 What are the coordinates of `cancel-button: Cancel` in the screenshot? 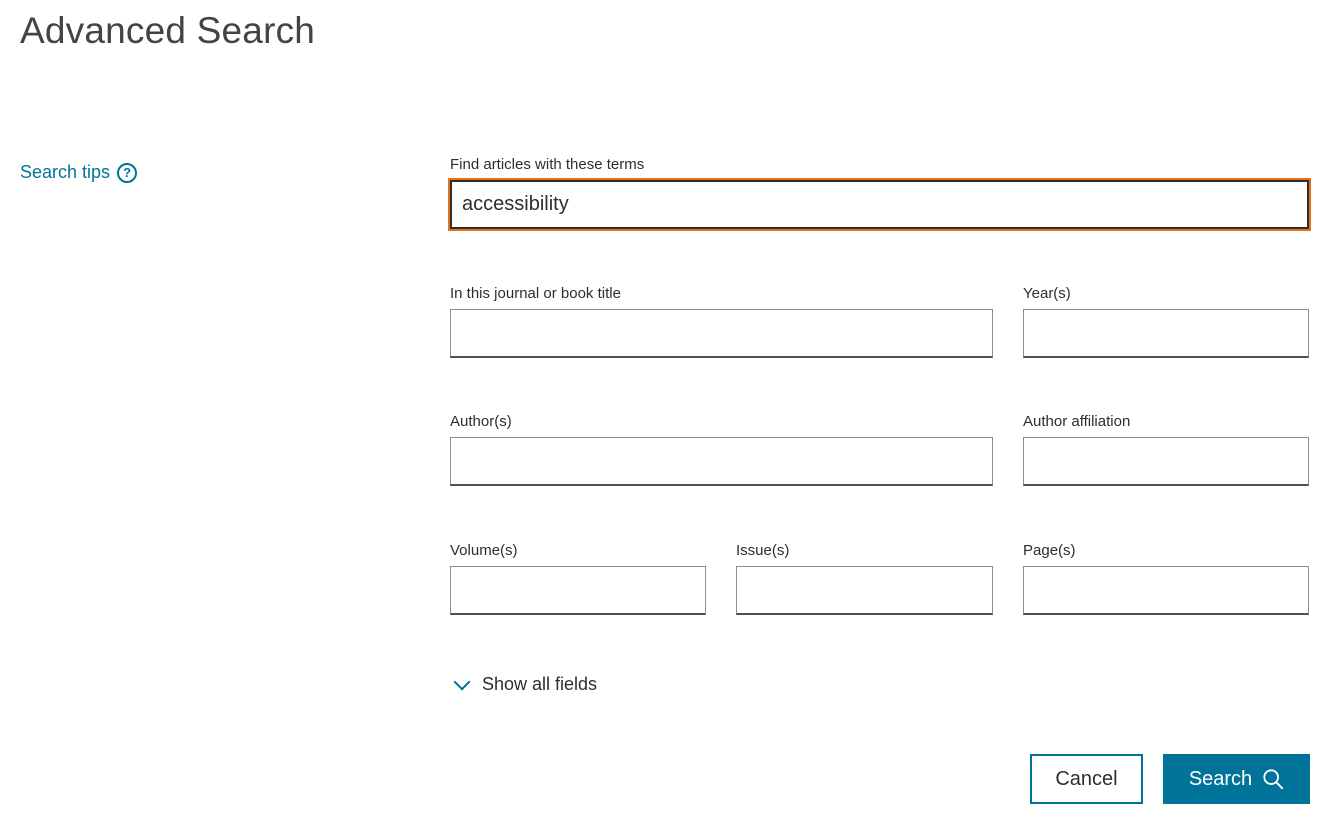 It's located at (1086, 779).